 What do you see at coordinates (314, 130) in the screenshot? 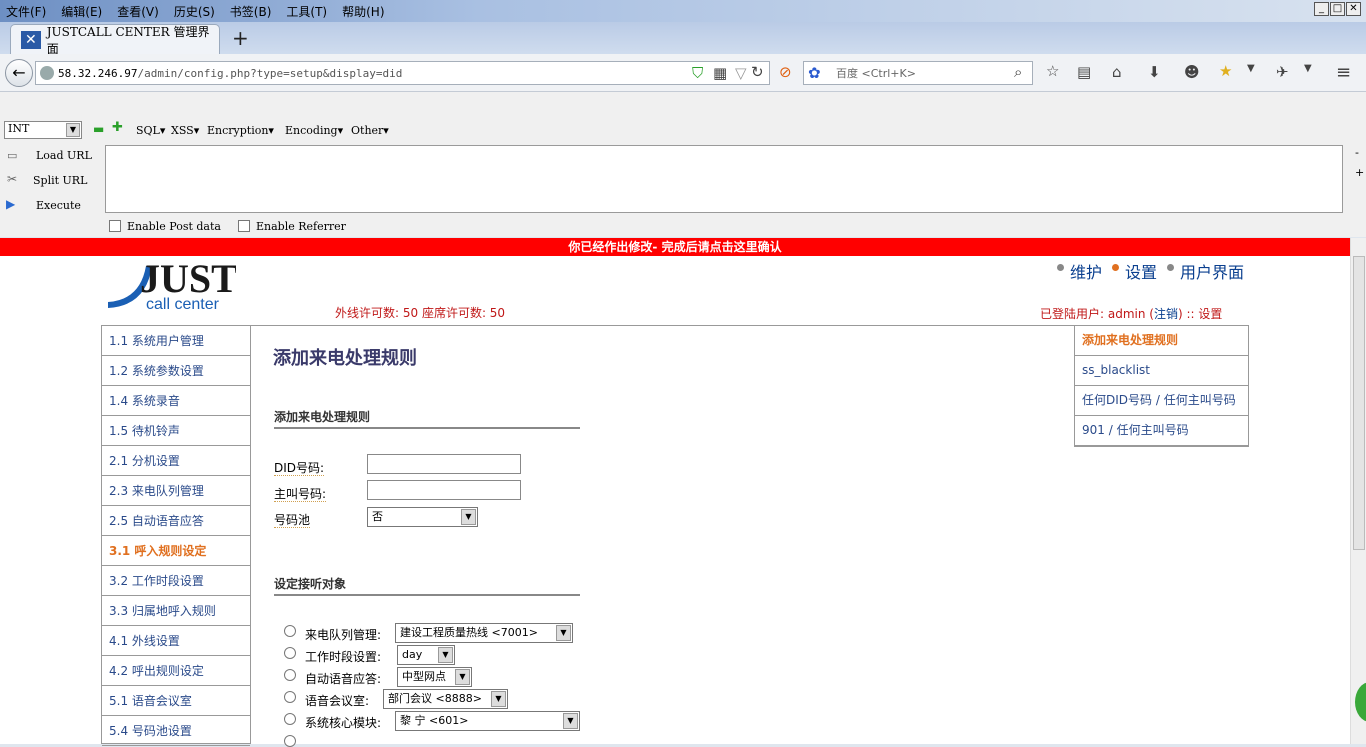
I see `hackbar-encoding-menu: Encoding▾` at bounding box center [314, 130].